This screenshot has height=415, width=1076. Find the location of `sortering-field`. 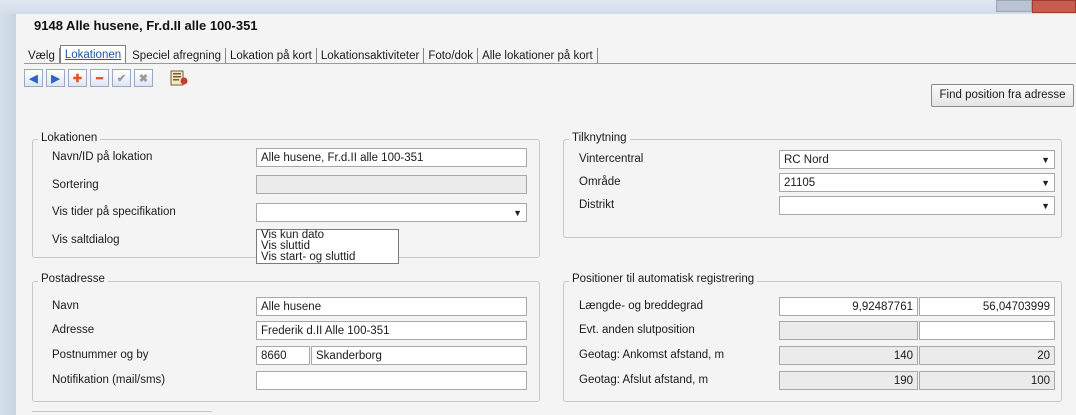

sortering-field is located at coordinates (391, 184).